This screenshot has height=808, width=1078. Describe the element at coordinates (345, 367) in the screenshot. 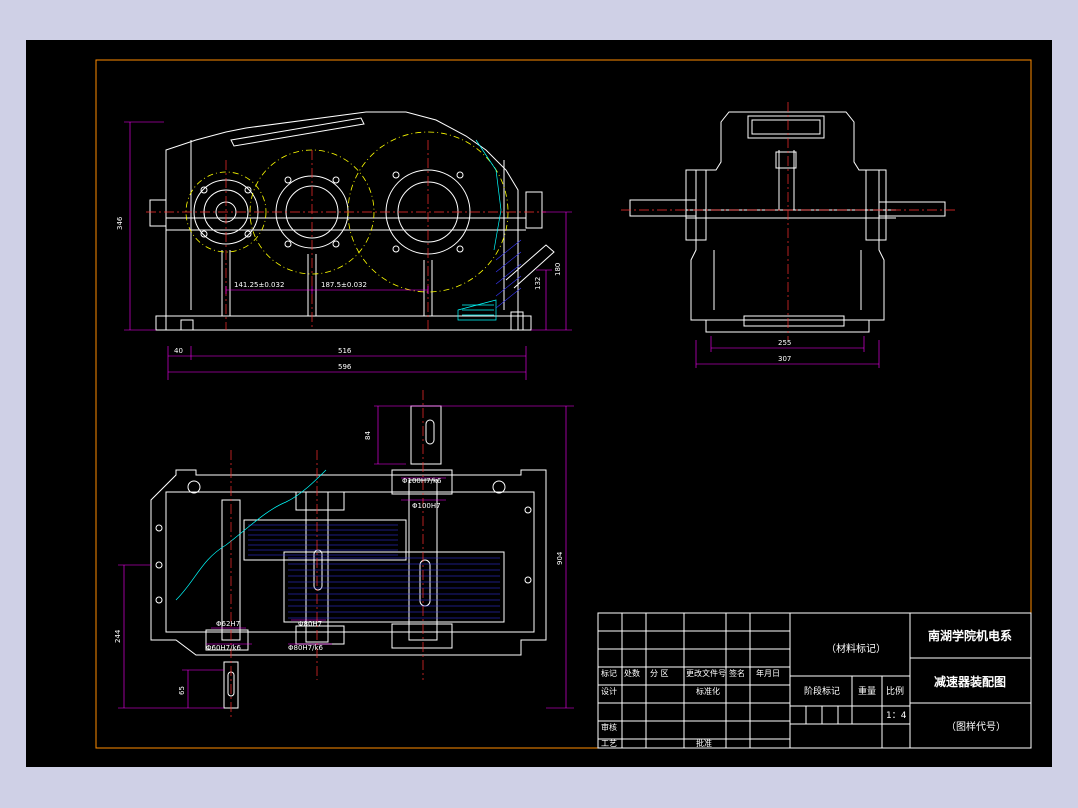

I see `dim-front-596: 596` at that location.